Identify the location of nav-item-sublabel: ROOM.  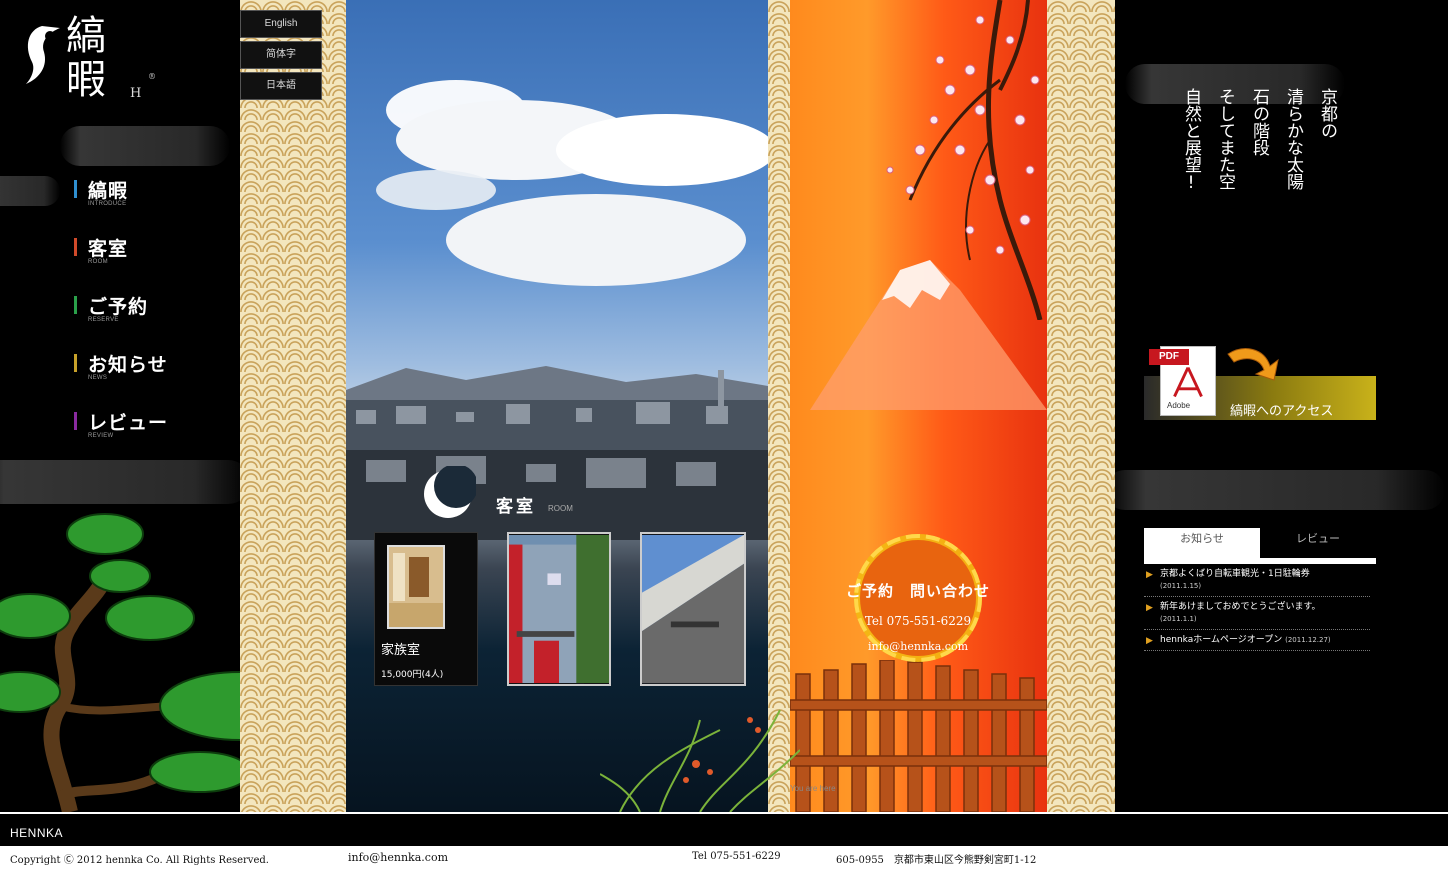
(98, 262).